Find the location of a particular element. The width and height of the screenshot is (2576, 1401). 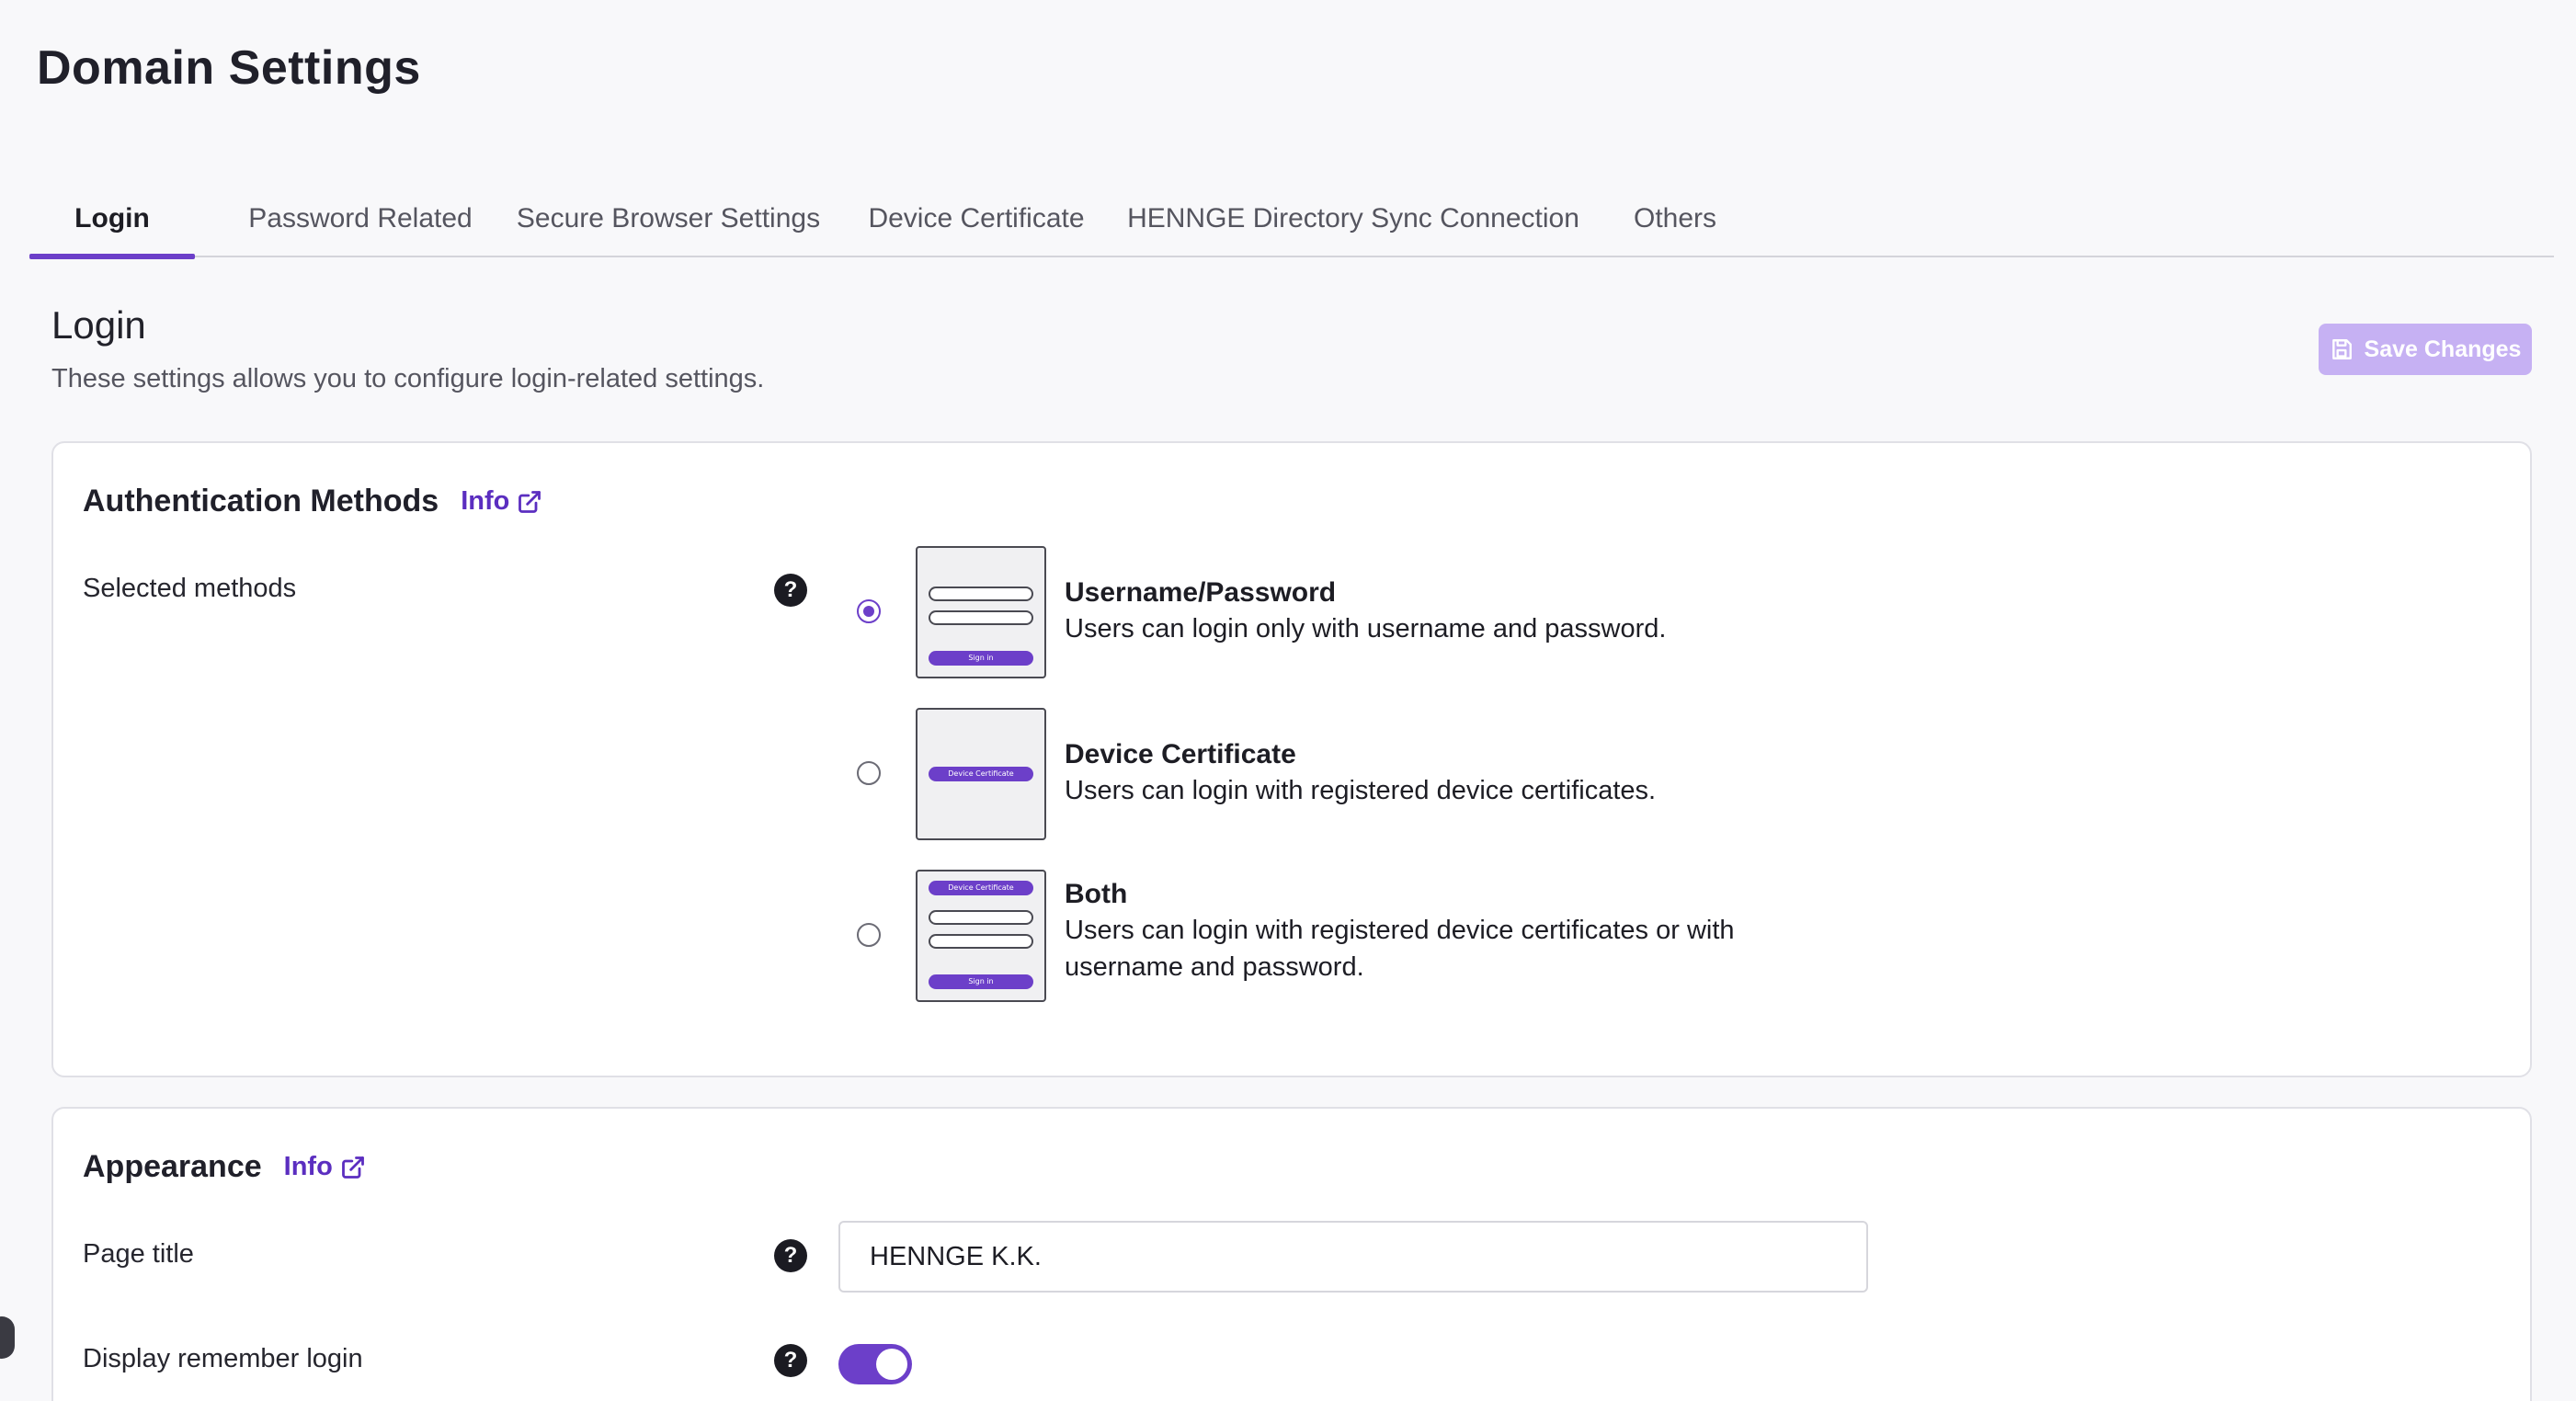

display-remember-login-label: Display remember login is located at coordinates (223, 1358).